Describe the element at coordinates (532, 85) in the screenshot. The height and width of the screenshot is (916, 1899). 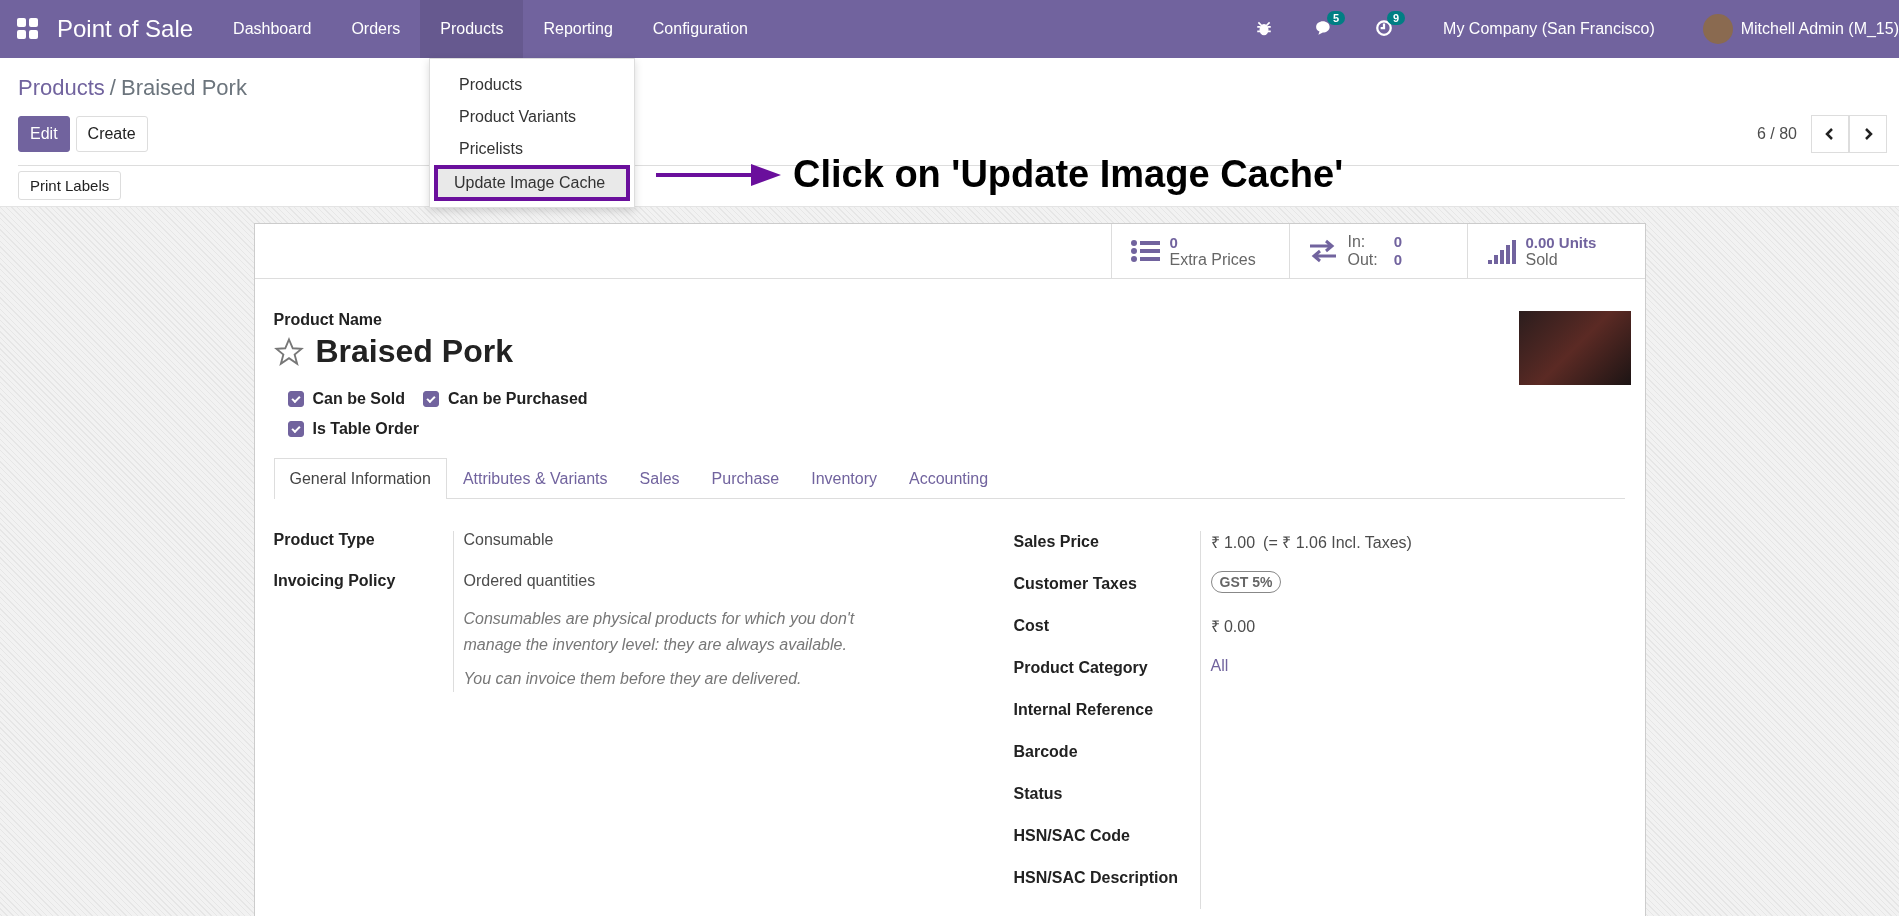
I see `dropdown-item: Products` at that location.